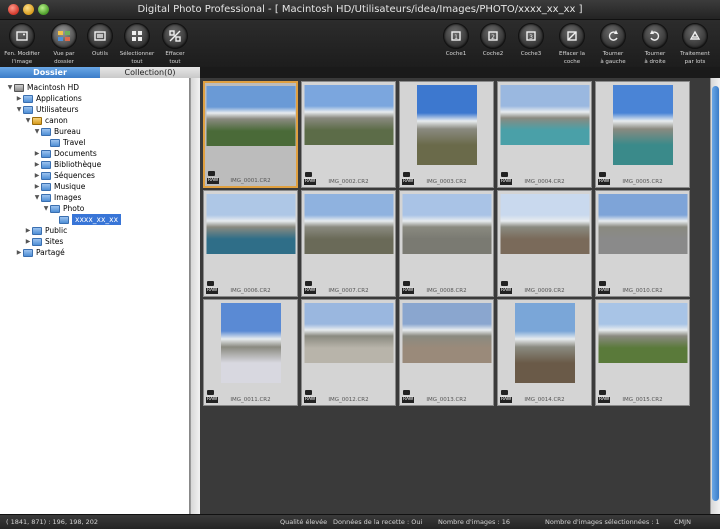 Image resolution: width=720 pixels, height=529 pixels. I want to click on thumbnail-cell: RAW IMG_0002.CR2, so click(348, 134).